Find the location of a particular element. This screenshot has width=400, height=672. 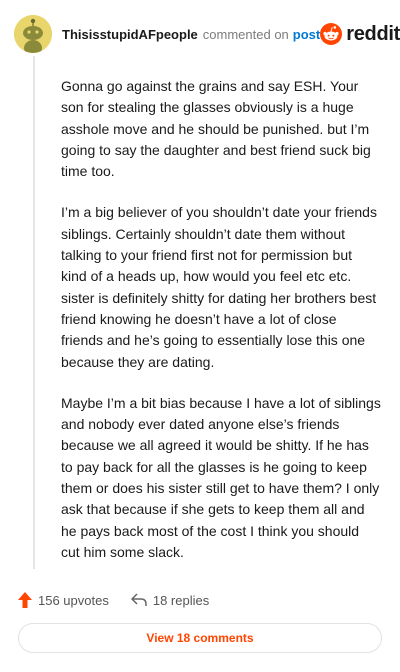

upvote-button: 156 upvotes is located at coordinates (63, 600).